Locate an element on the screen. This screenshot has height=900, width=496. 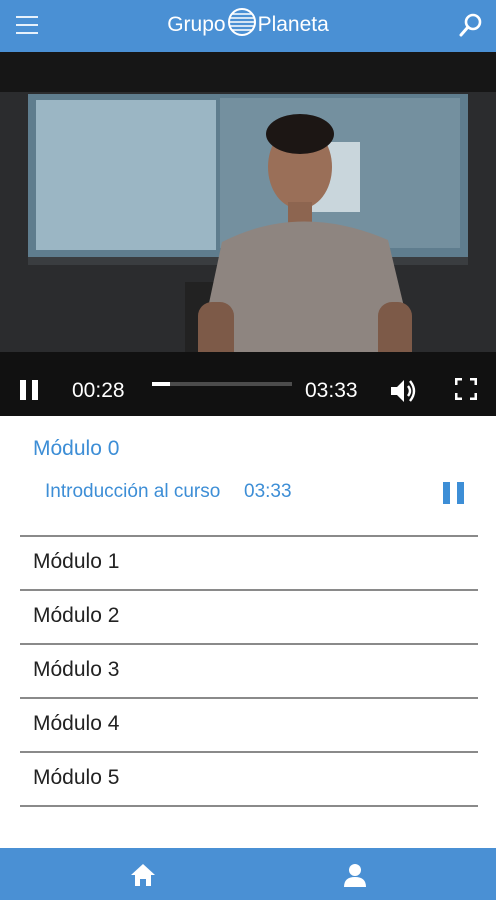
volume-icon is located at coordinates (403, 391).